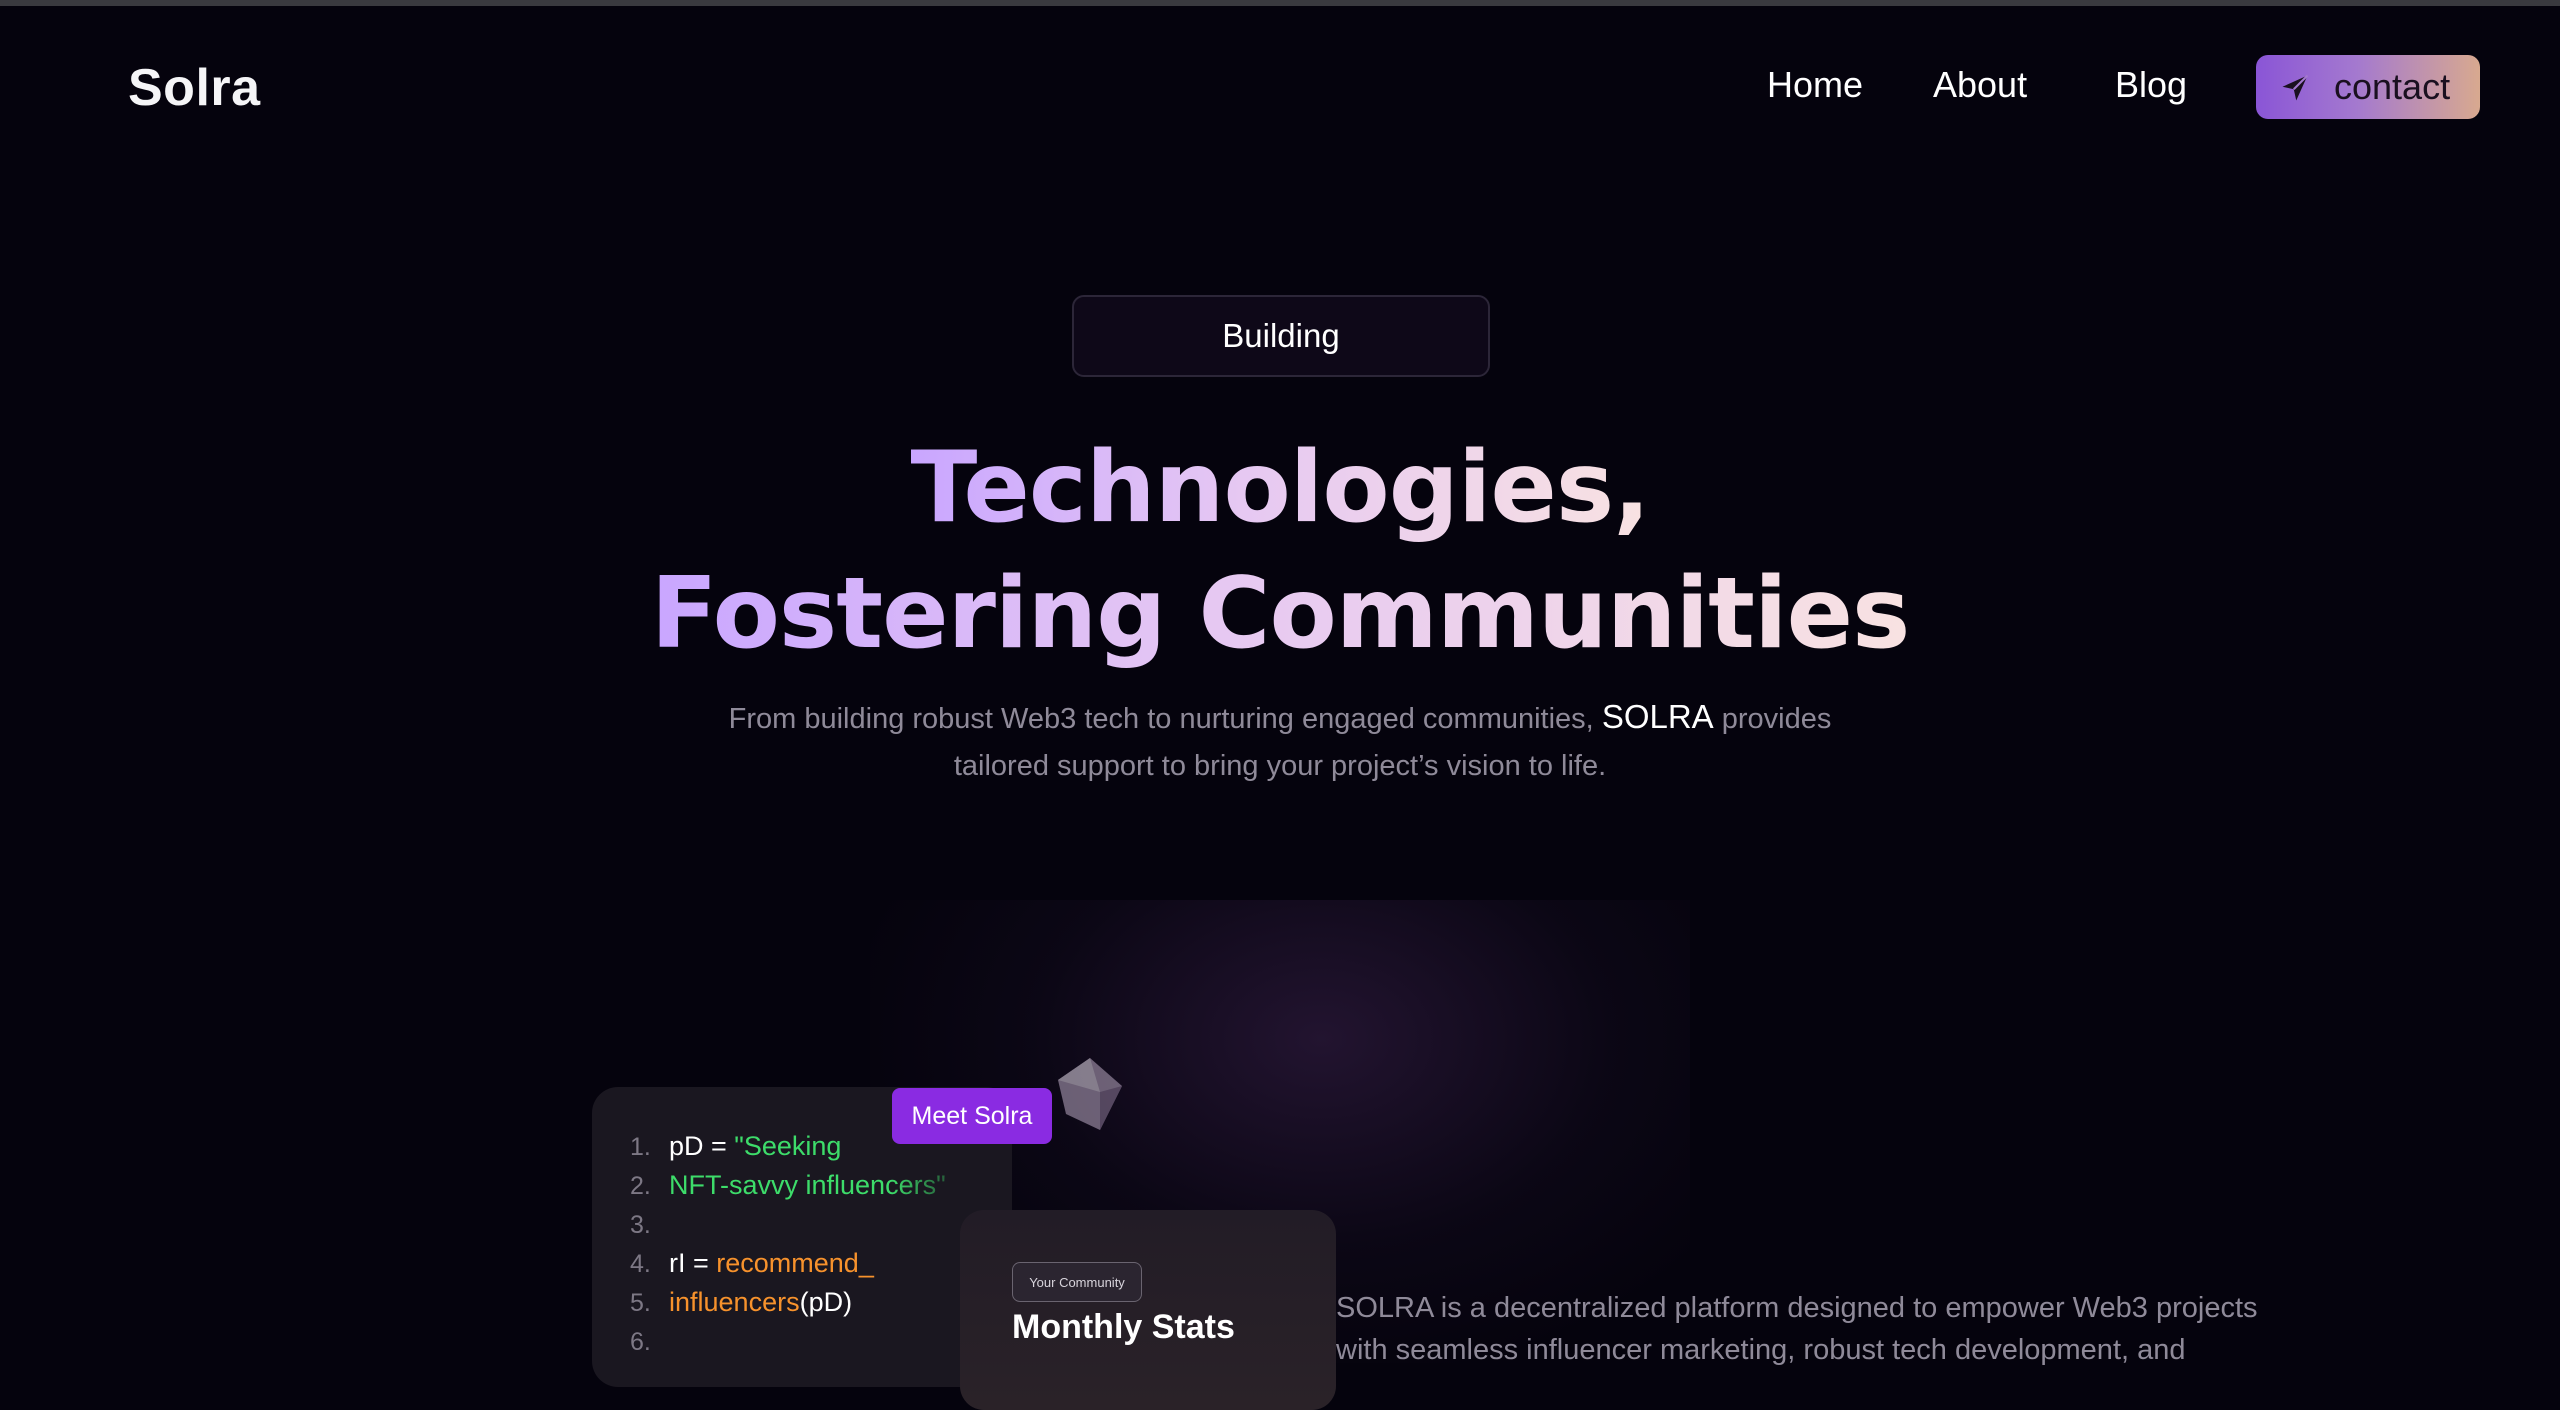 This screenshot has height=1410, width=2560. I want to click on code-line-number: 1., so click(640, 1147).